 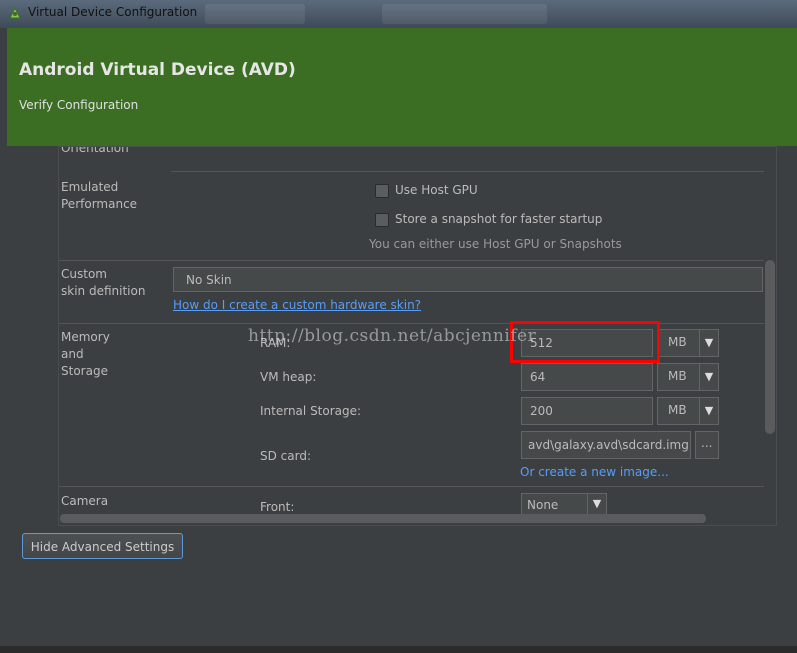 I want to click on vm-heap-label: VM heap:, so click(x=288, y=377).